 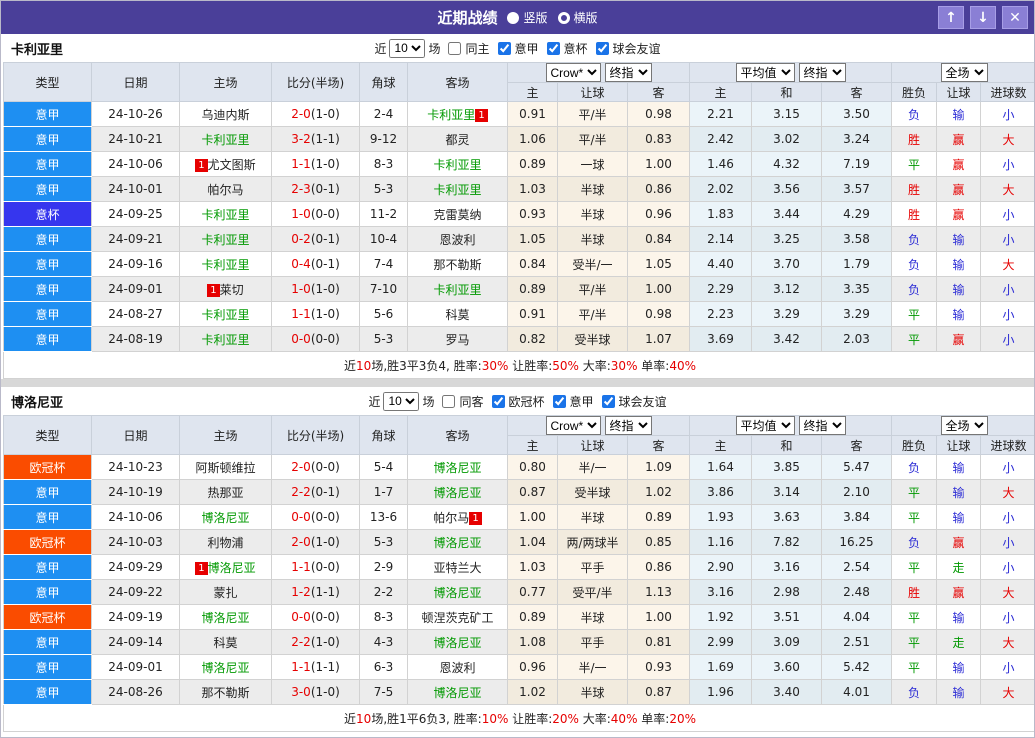 What do you see at coordinates (951, 17) in the screenshot?
I see `move-up-button: ↑` at bounding box center [951, 17].